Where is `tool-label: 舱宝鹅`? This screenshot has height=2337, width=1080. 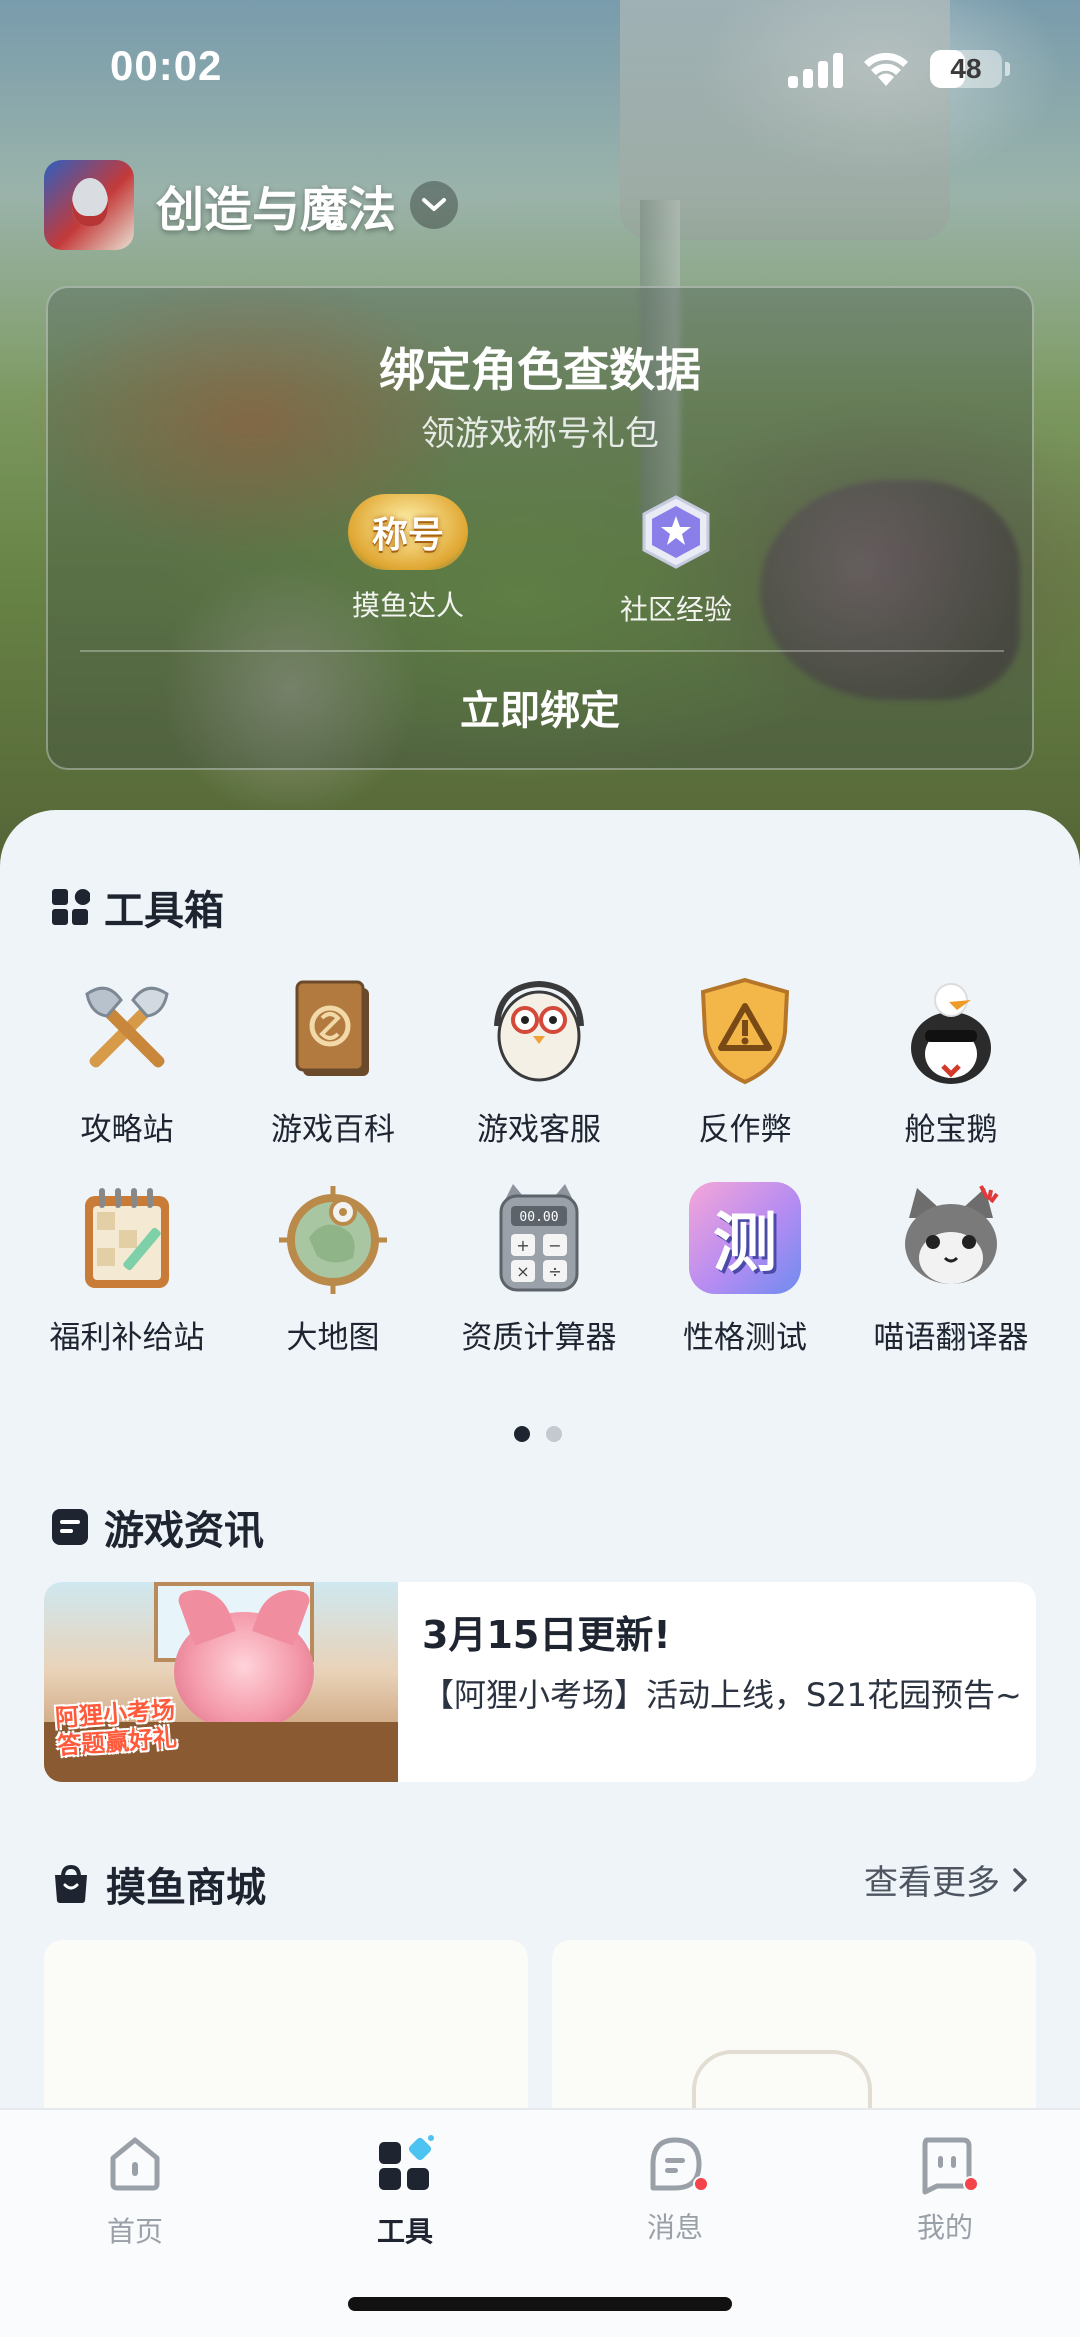 tool-label: 舱宝鹅 is located at coordinates (951, 1130).